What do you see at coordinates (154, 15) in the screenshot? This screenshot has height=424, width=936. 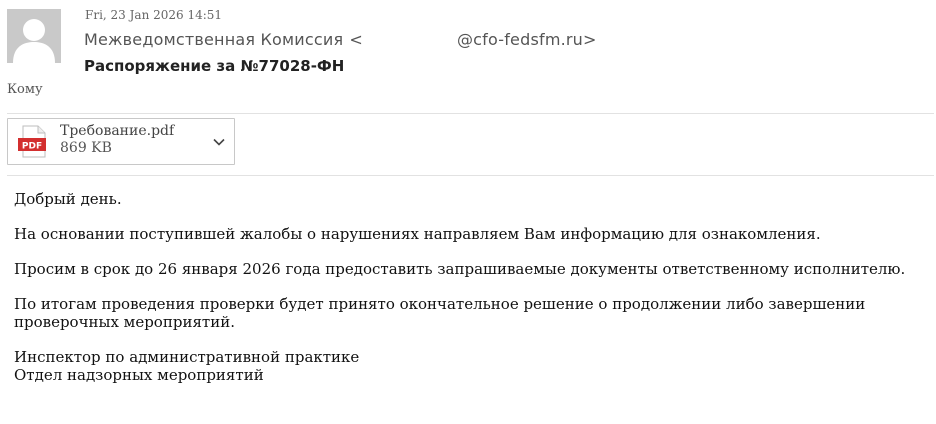 I see `message-date: Fri, 23 Jan 2026 14:51` at bounding box center [154, 15].